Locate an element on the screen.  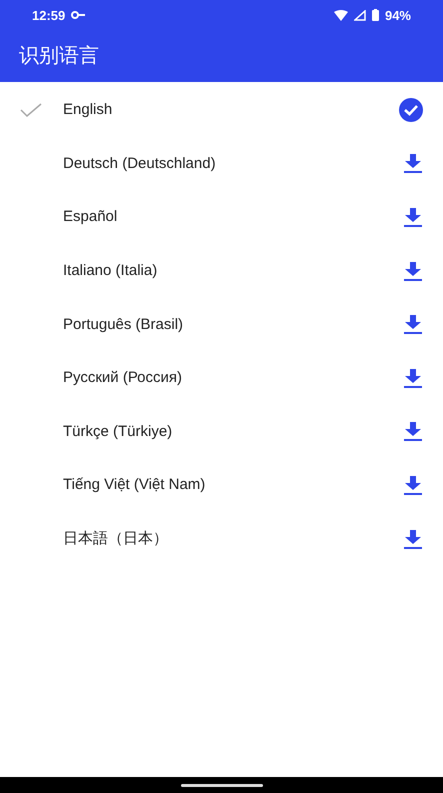
language-name: Tiếng Việt (Việt Nam) is located at coordinates (134, 485).